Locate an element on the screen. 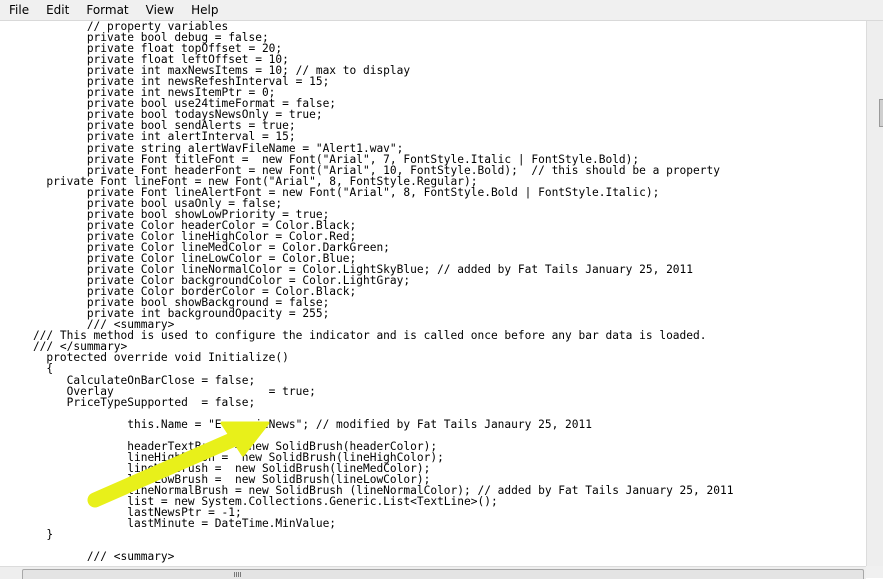  menu-file: File is located at coordinates (18, 10).